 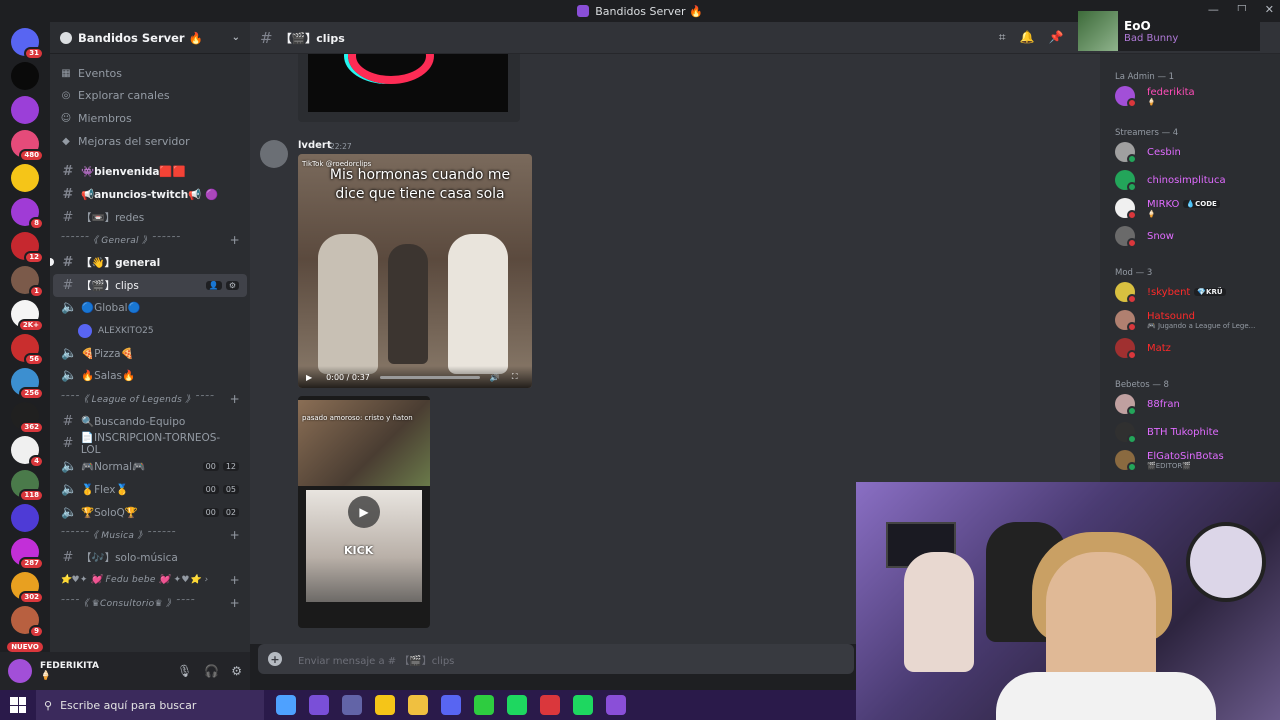 What do you see at coordinates (1190, 152) in the screenshot?
I see `member-item: Cesbin` at bounding box center [1190, 152].